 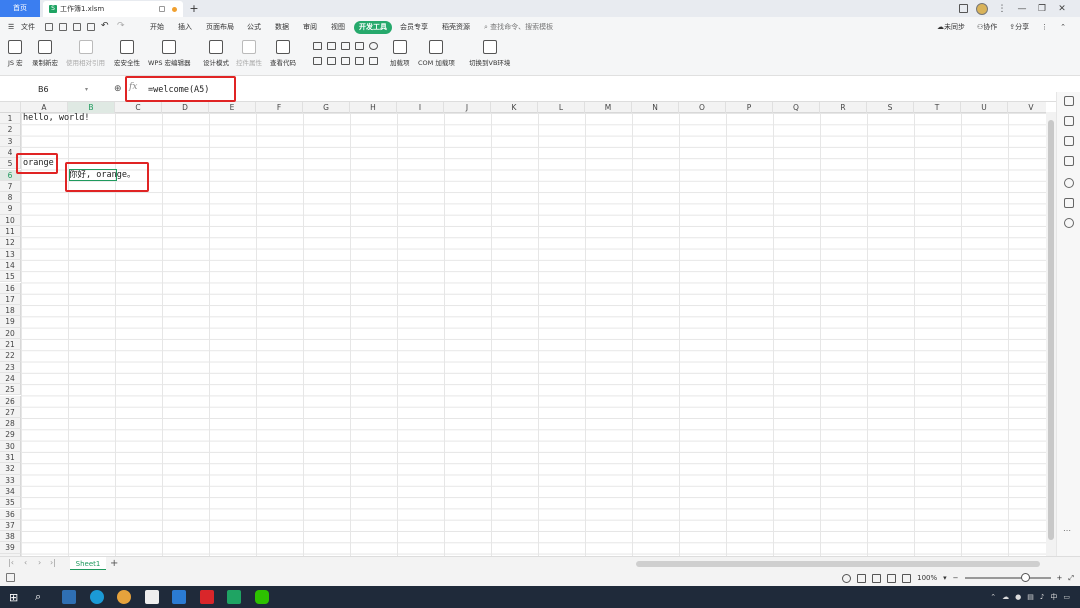 I want to click on record-macro-button: 录制新宏, so click(x=45, y=53).